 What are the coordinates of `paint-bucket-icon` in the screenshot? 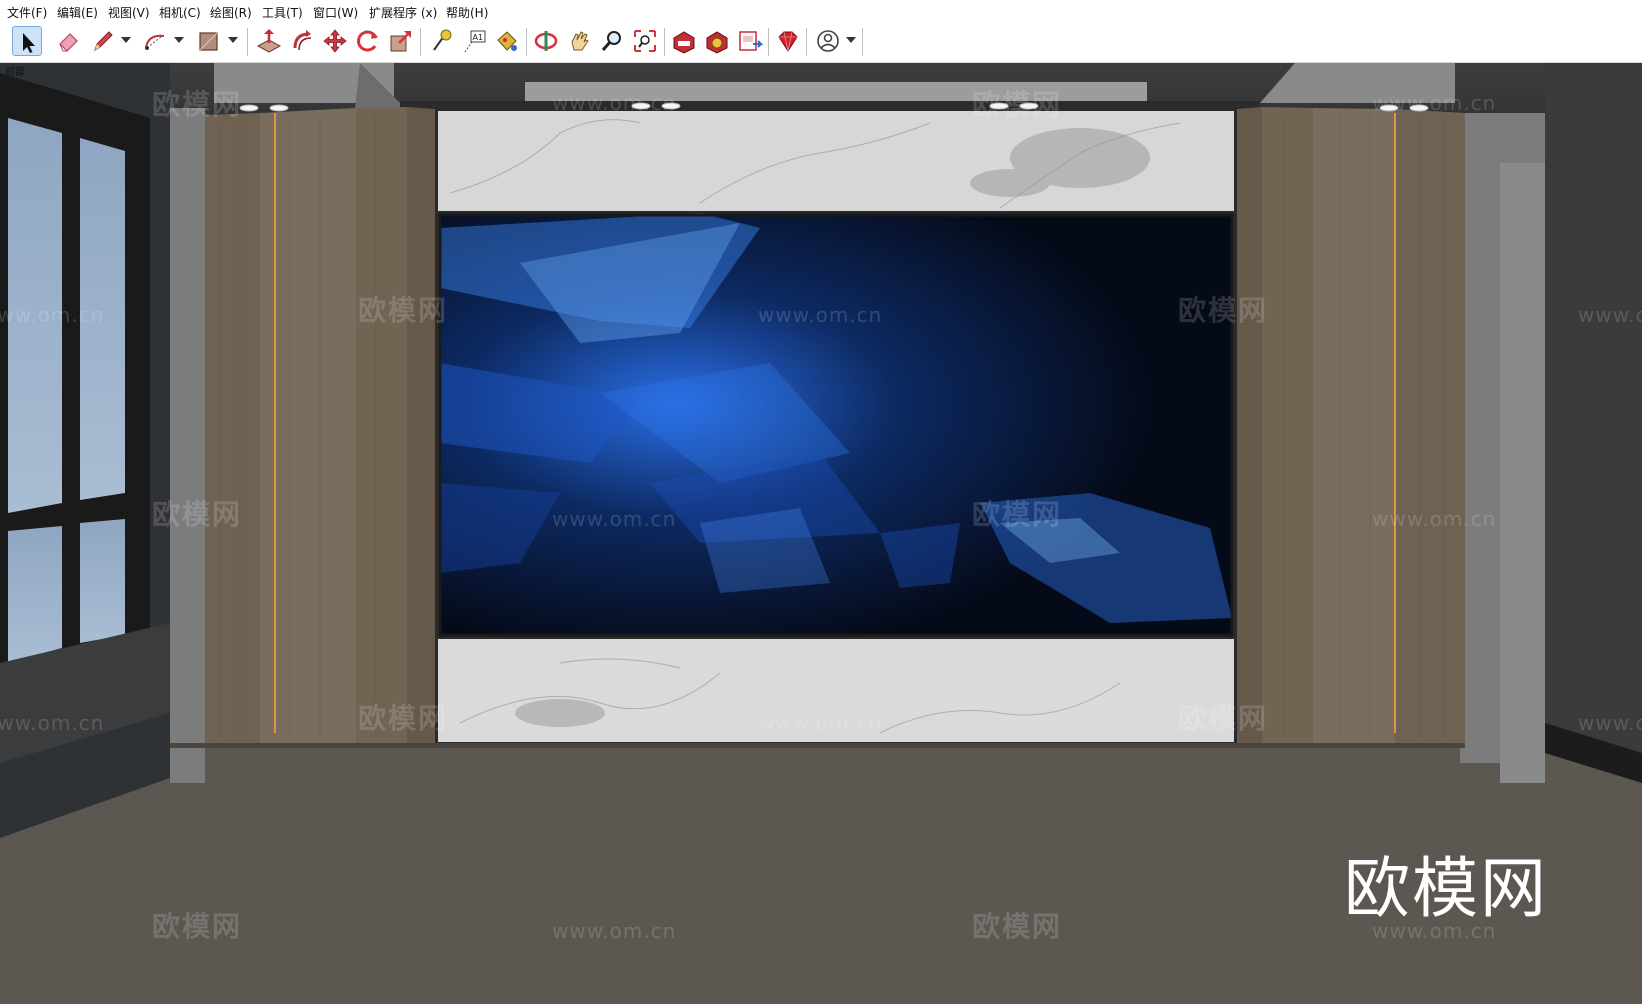 It's located at (507, 41).